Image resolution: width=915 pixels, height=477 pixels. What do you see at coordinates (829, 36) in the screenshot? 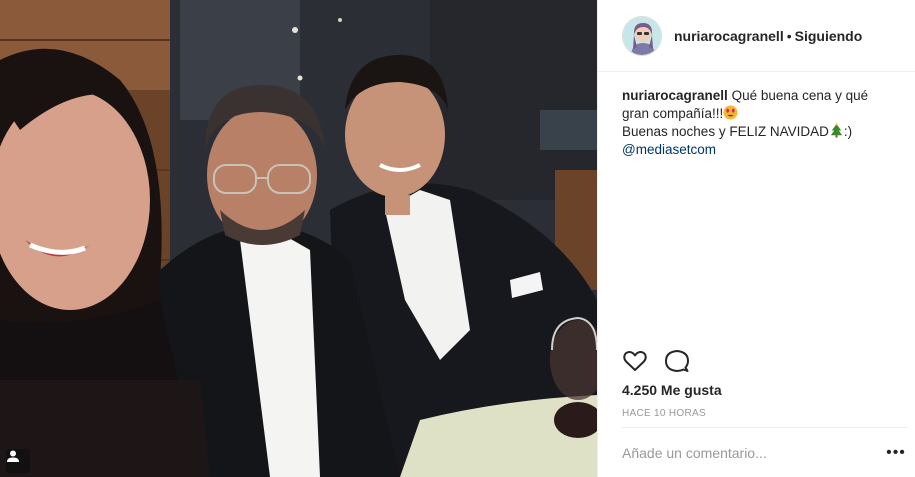
I see `follow-status-button: Siguiendo` at bounding box center [829, 36].